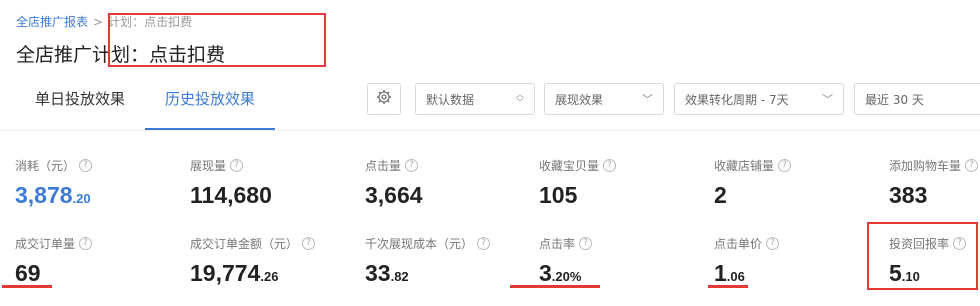 Image resolution: width=980 pixels, height=306 pixels. What do you see at coordinates (450, 99) in the screenshot?
I see `data-select-value: 默认数据` at bounding box center [450, 99].